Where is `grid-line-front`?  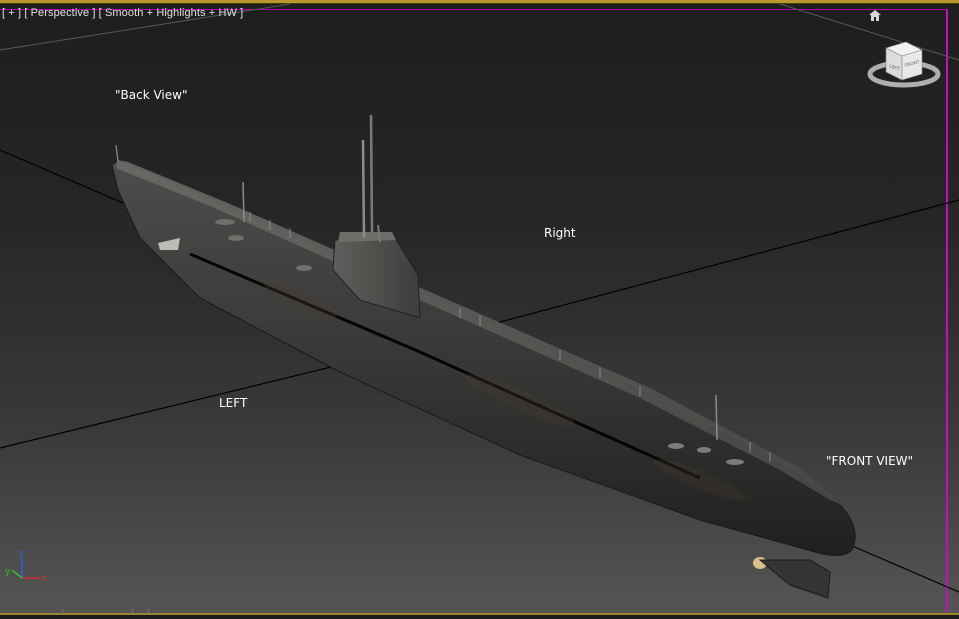
grid-line-front is located at coordinates (904, 568).